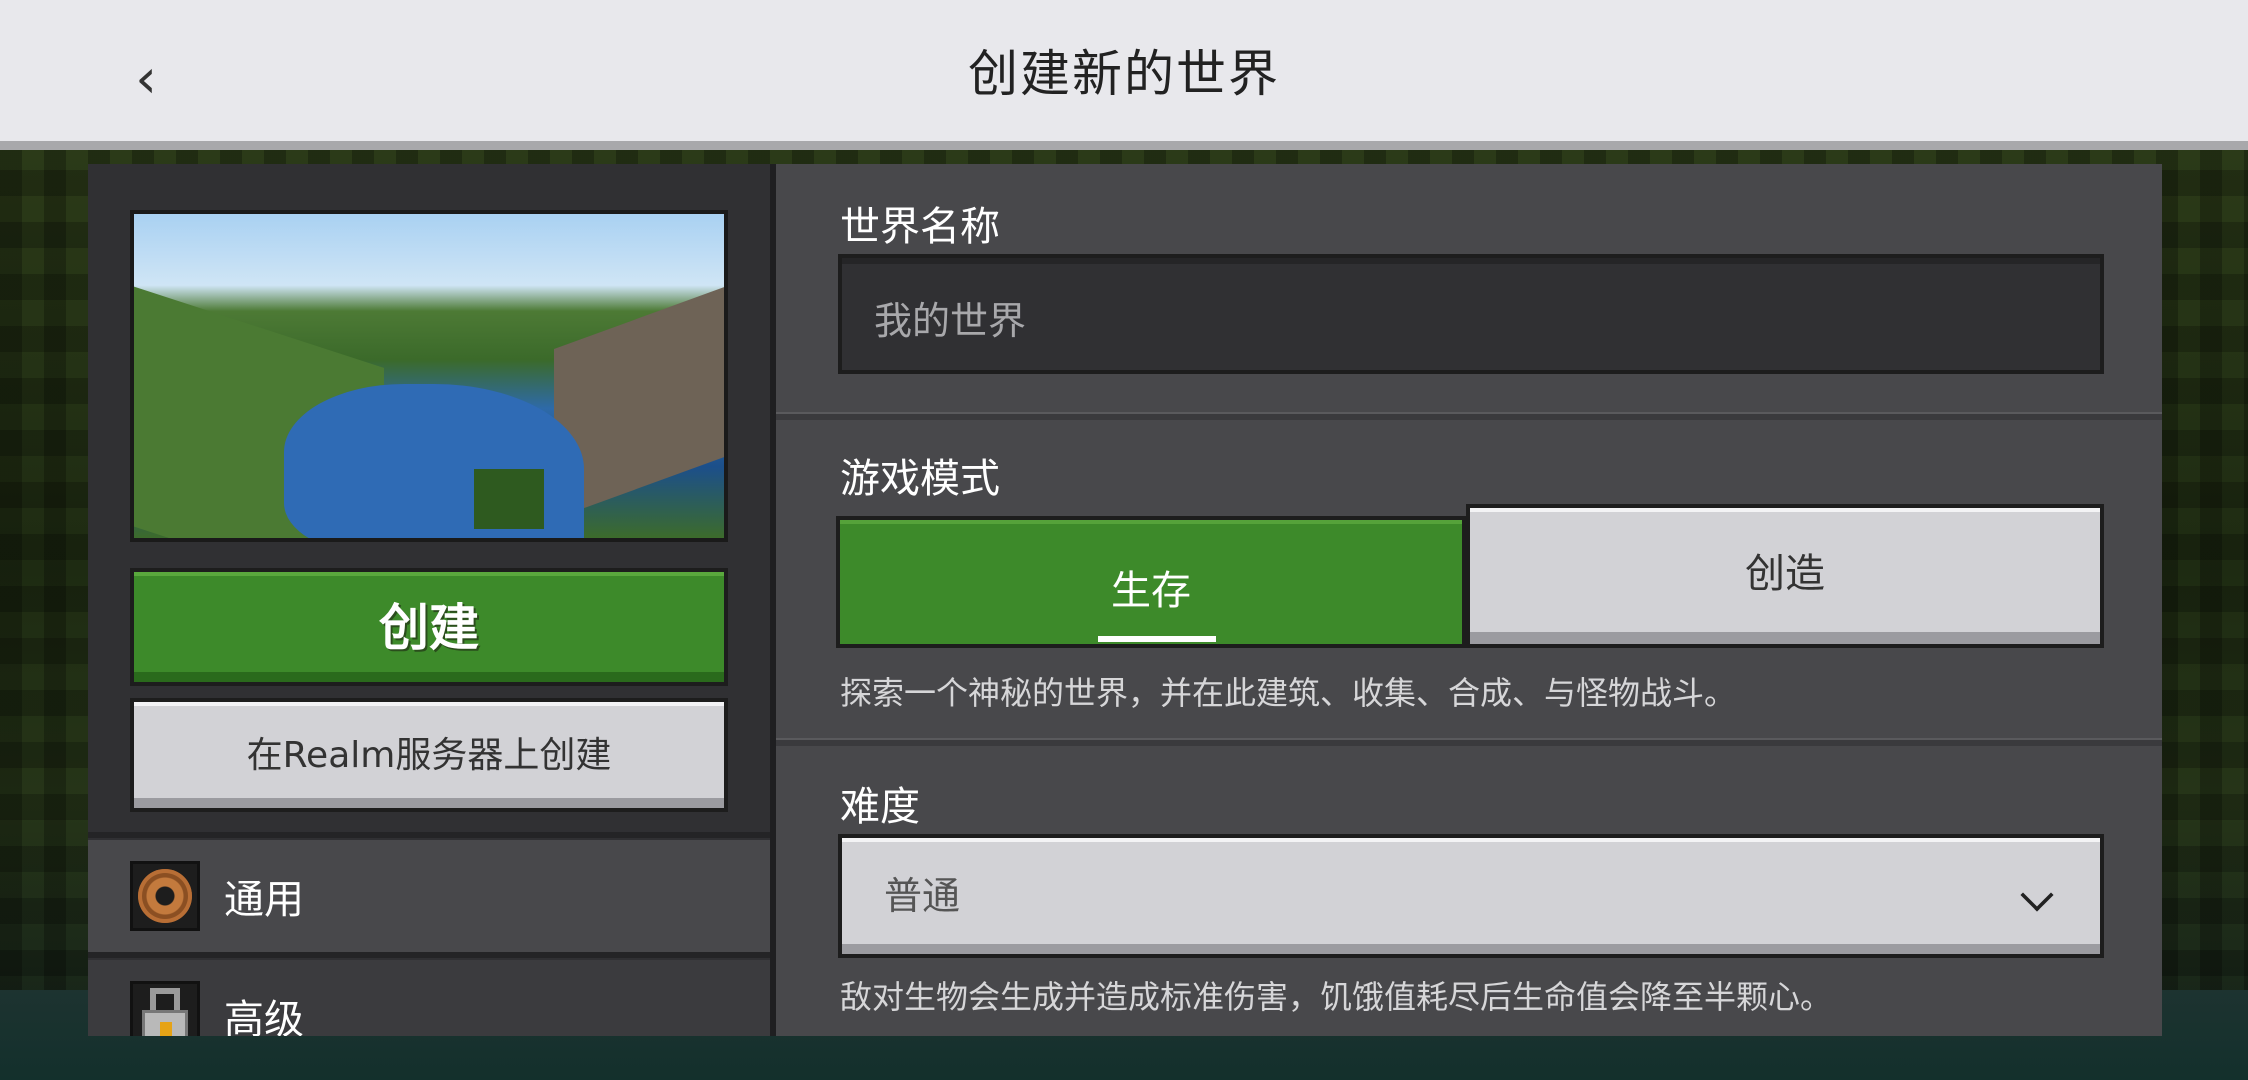 The width and height of the screenshot is (2248, 1080). What do you see at coordinates (429, 627) in the screenshot?
I see `create-button: 创建` at bounding box center [429, 627].